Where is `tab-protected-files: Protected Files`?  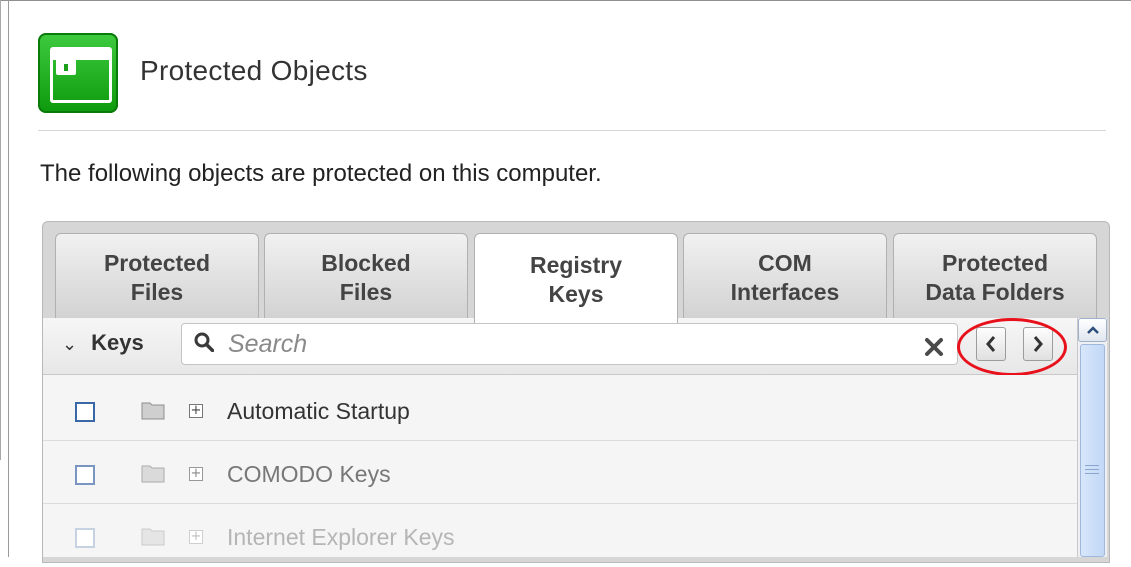 tab-protected-files: Protected Files is located at coordinates (157, 276).